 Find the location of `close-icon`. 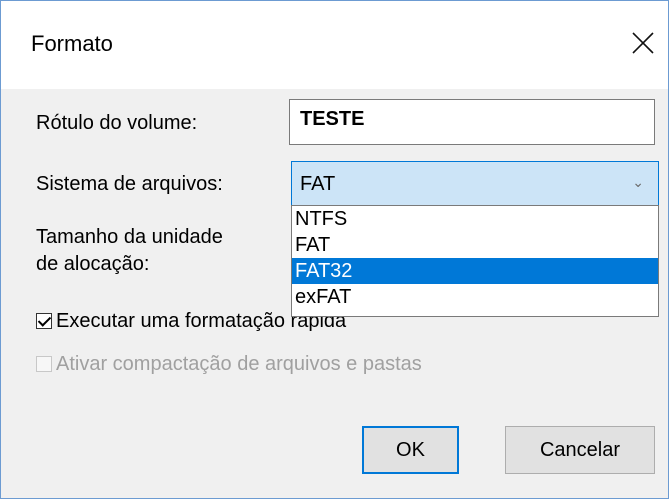

close-icon is located at coordinates (643, 43).